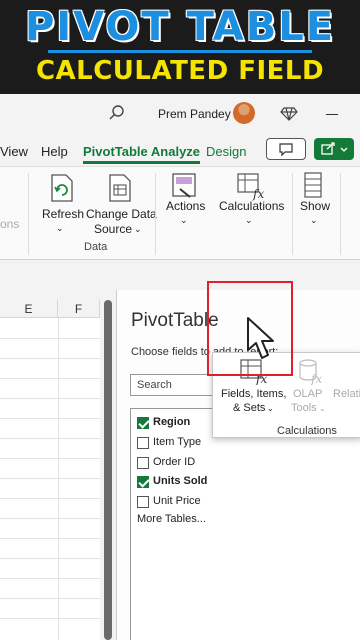 This screenshot has height=640, width=360. Describe the element at coordinates (260, 338) in the screenshot. I see `mouse-pointer-icon` at that location.